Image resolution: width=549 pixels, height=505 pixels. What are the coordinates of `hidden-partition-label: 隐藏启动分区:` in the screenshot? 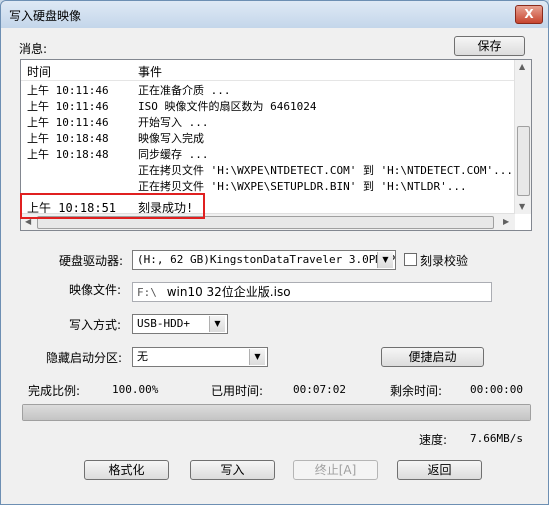 It's located at (84, 358).